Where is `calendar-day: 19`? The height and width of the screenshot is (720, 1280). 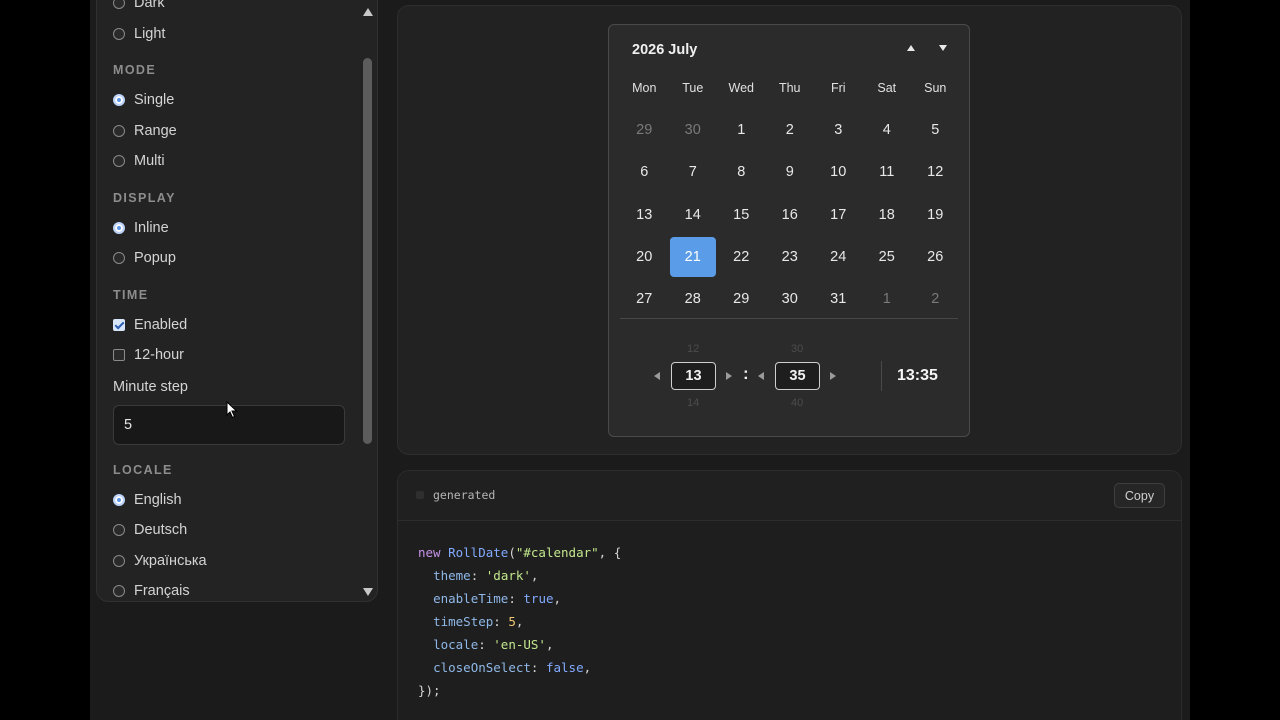
calendar-day: 19 is located at coordinates (935, 215).